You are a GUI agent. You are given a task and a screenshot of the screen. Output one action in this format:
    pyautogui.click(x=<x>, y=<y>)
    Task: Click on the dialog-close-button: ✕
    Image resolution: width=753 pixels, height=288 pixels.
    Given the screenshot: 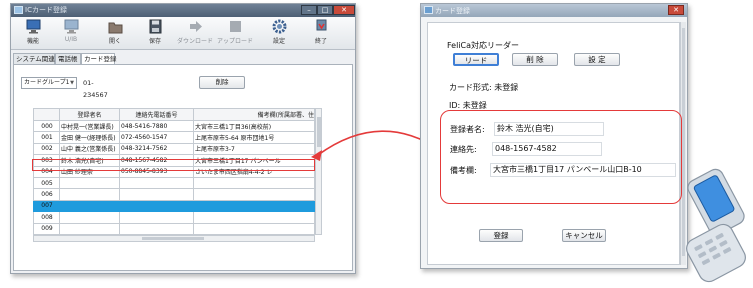 What is the action you would take?
    pyautogui.click(x=676, y=10)
    